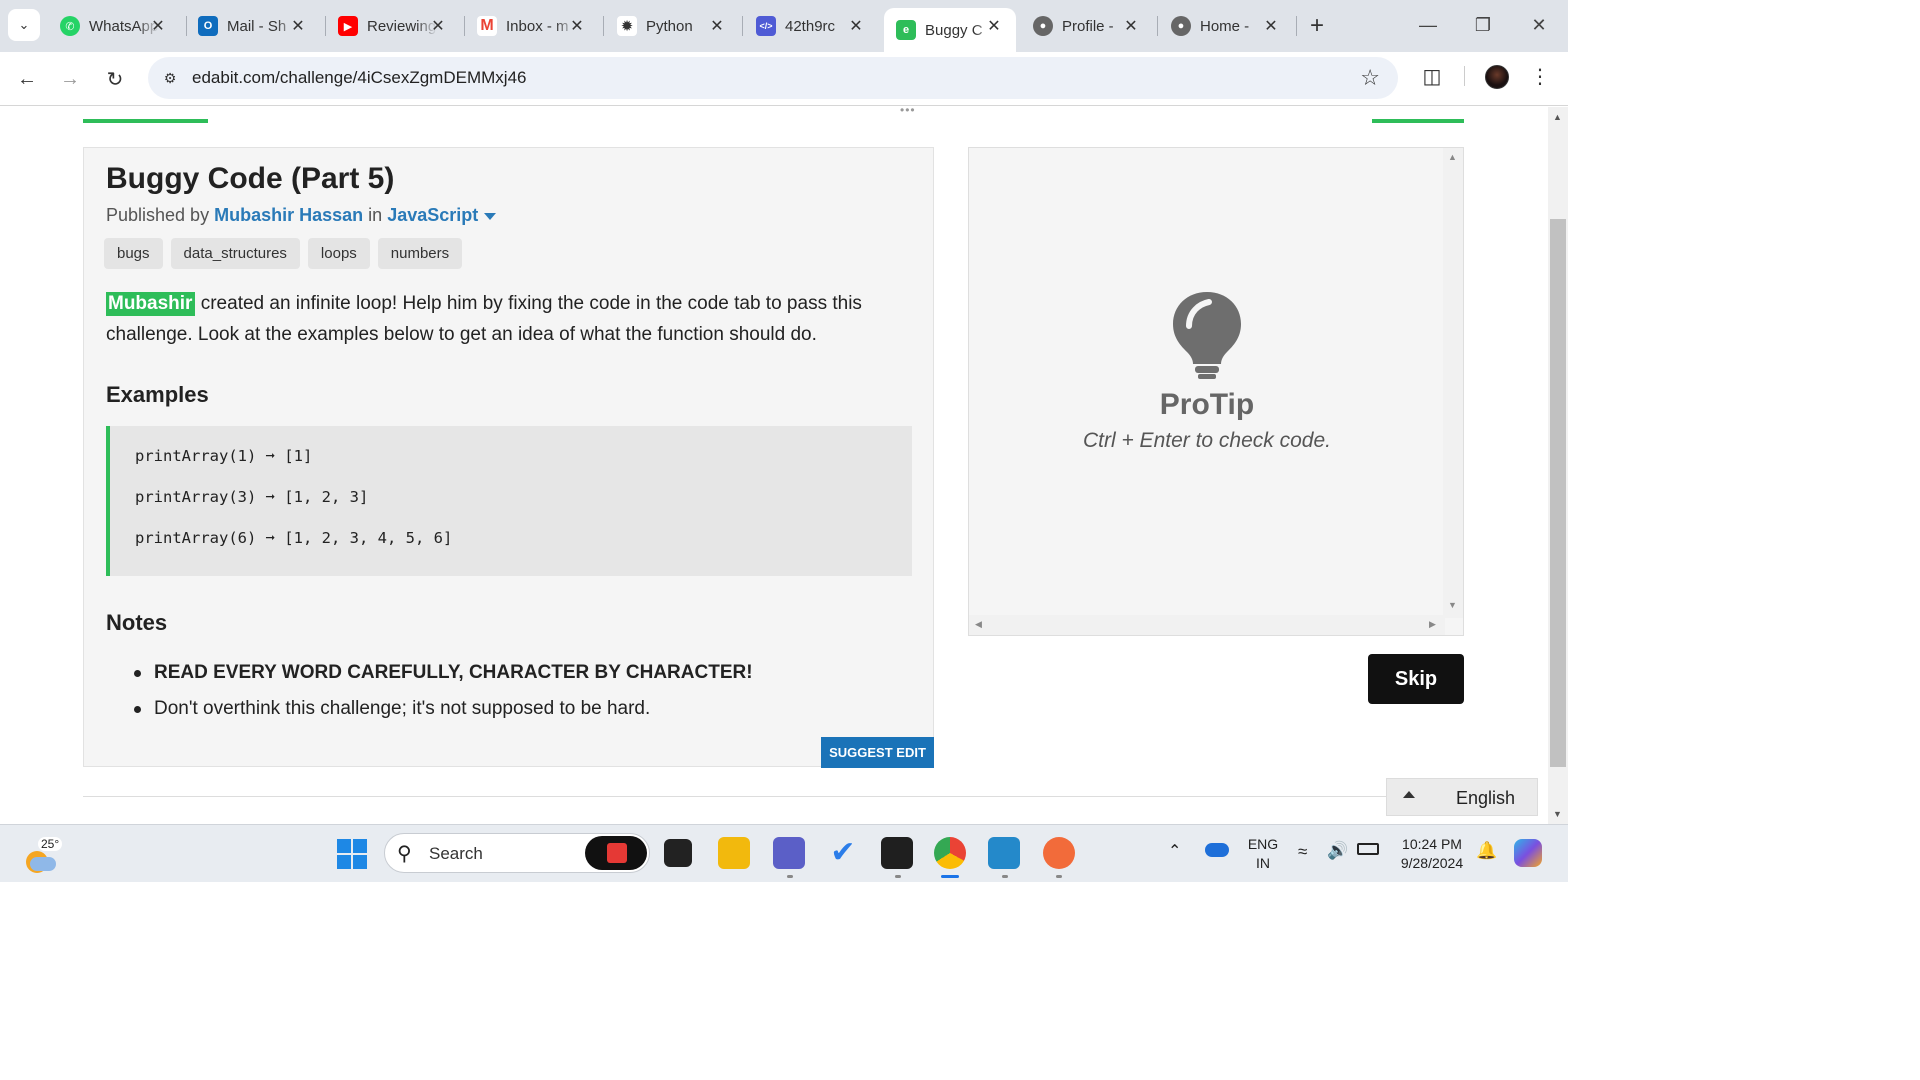  I want to click on protip-vertical-scrollbar: ▲ ▼, so click(1453, 383).